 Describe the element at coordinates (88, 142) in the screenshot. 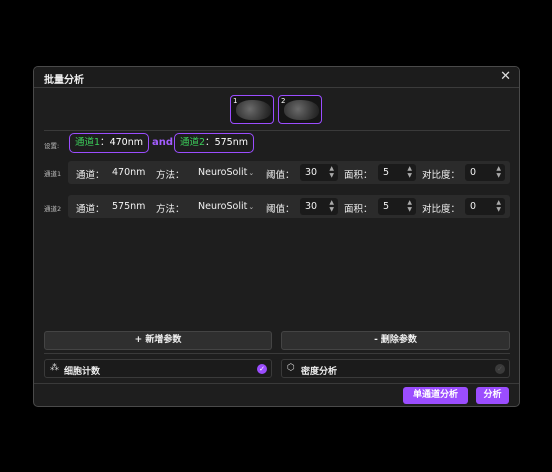

I see `channel-name: 通道1` at that location.